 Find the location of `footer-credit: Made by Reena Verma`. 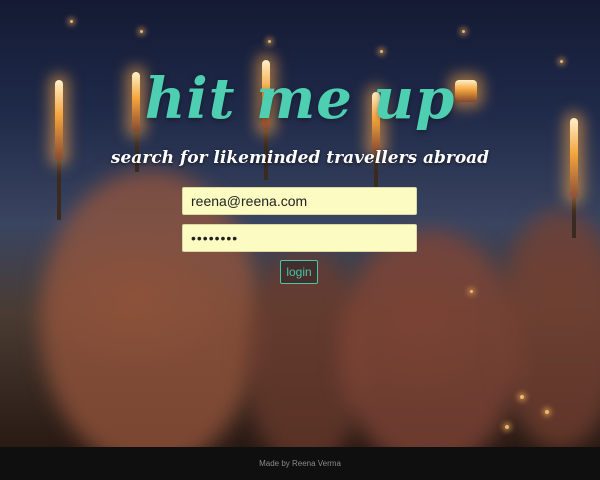

footer-credit: Made by Reena Verma is located at coordinates (300, 463).